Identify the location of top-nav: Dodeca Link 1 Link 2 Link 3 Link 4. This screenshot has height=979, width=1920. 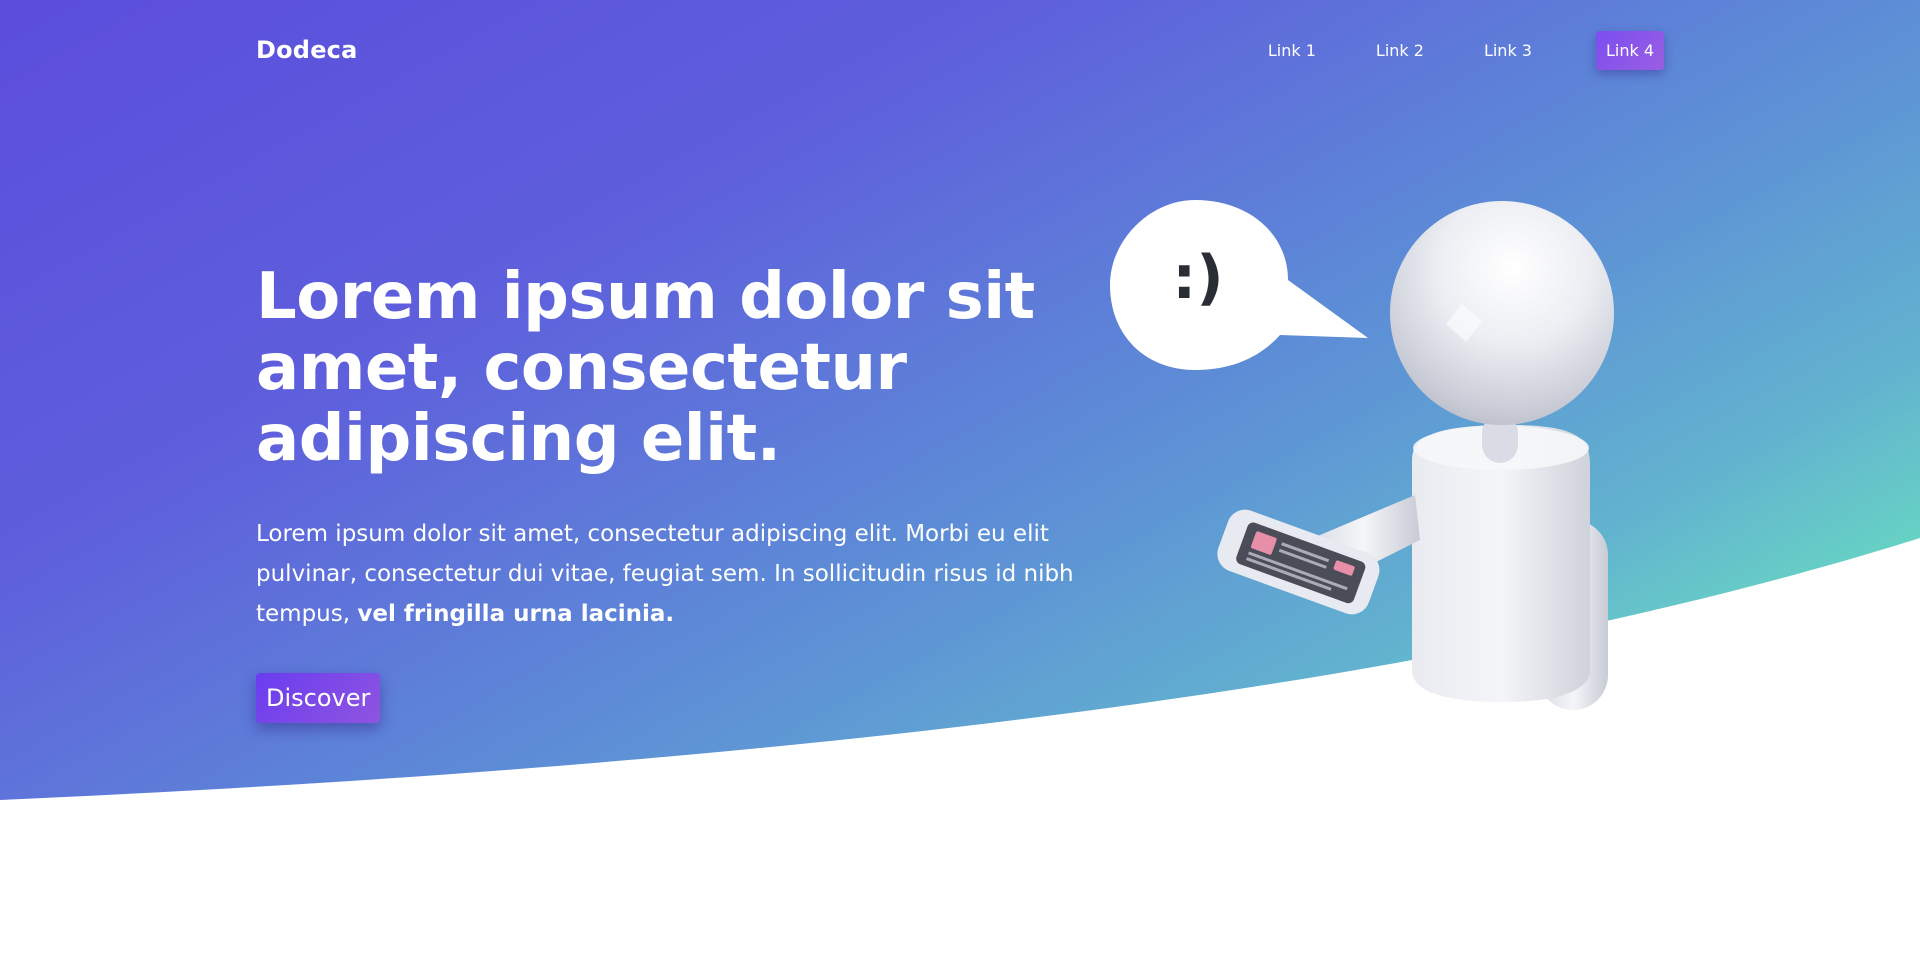
(960, 50).